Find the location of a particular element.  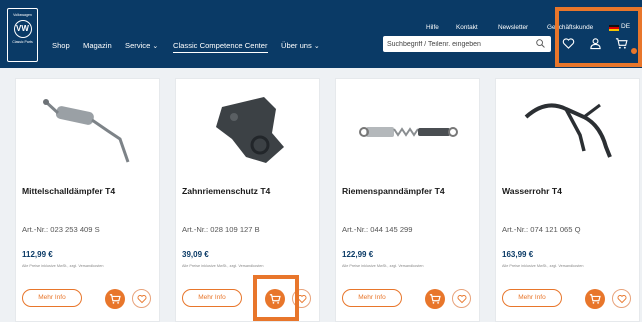

vw-classic-parts-logo: Volkswagen VW Classic Parts is located at coordinates (22, 35).